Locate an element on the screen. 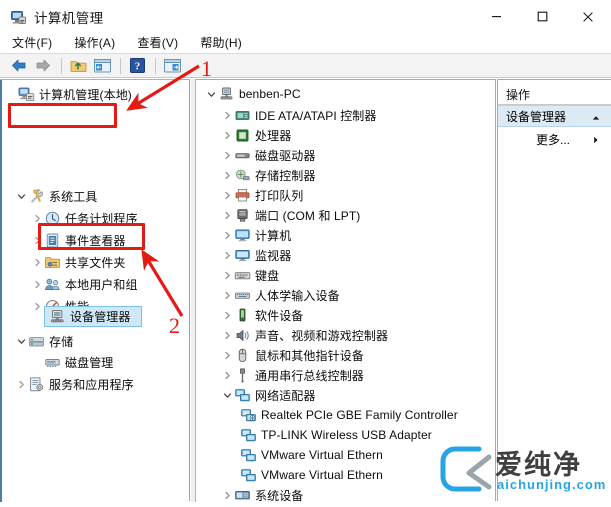 Image resolution: width=611 pixels, height=507 pixels. help-icon: ? is located at coordinates (137, 65).